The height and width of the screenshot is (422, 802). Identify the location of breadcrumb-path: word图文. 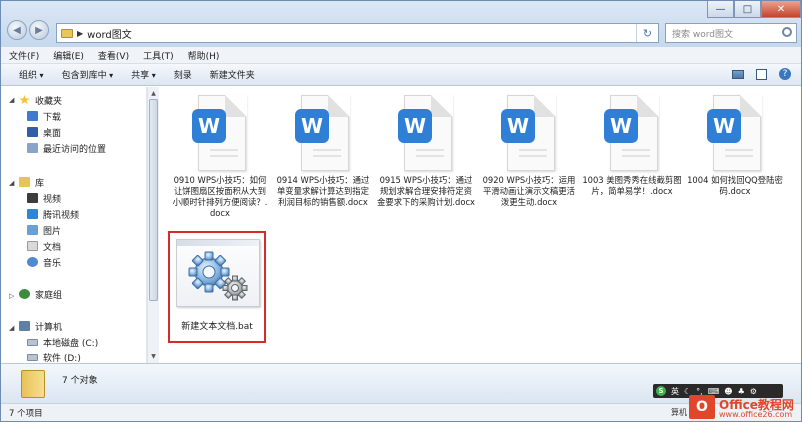
(109, 33).